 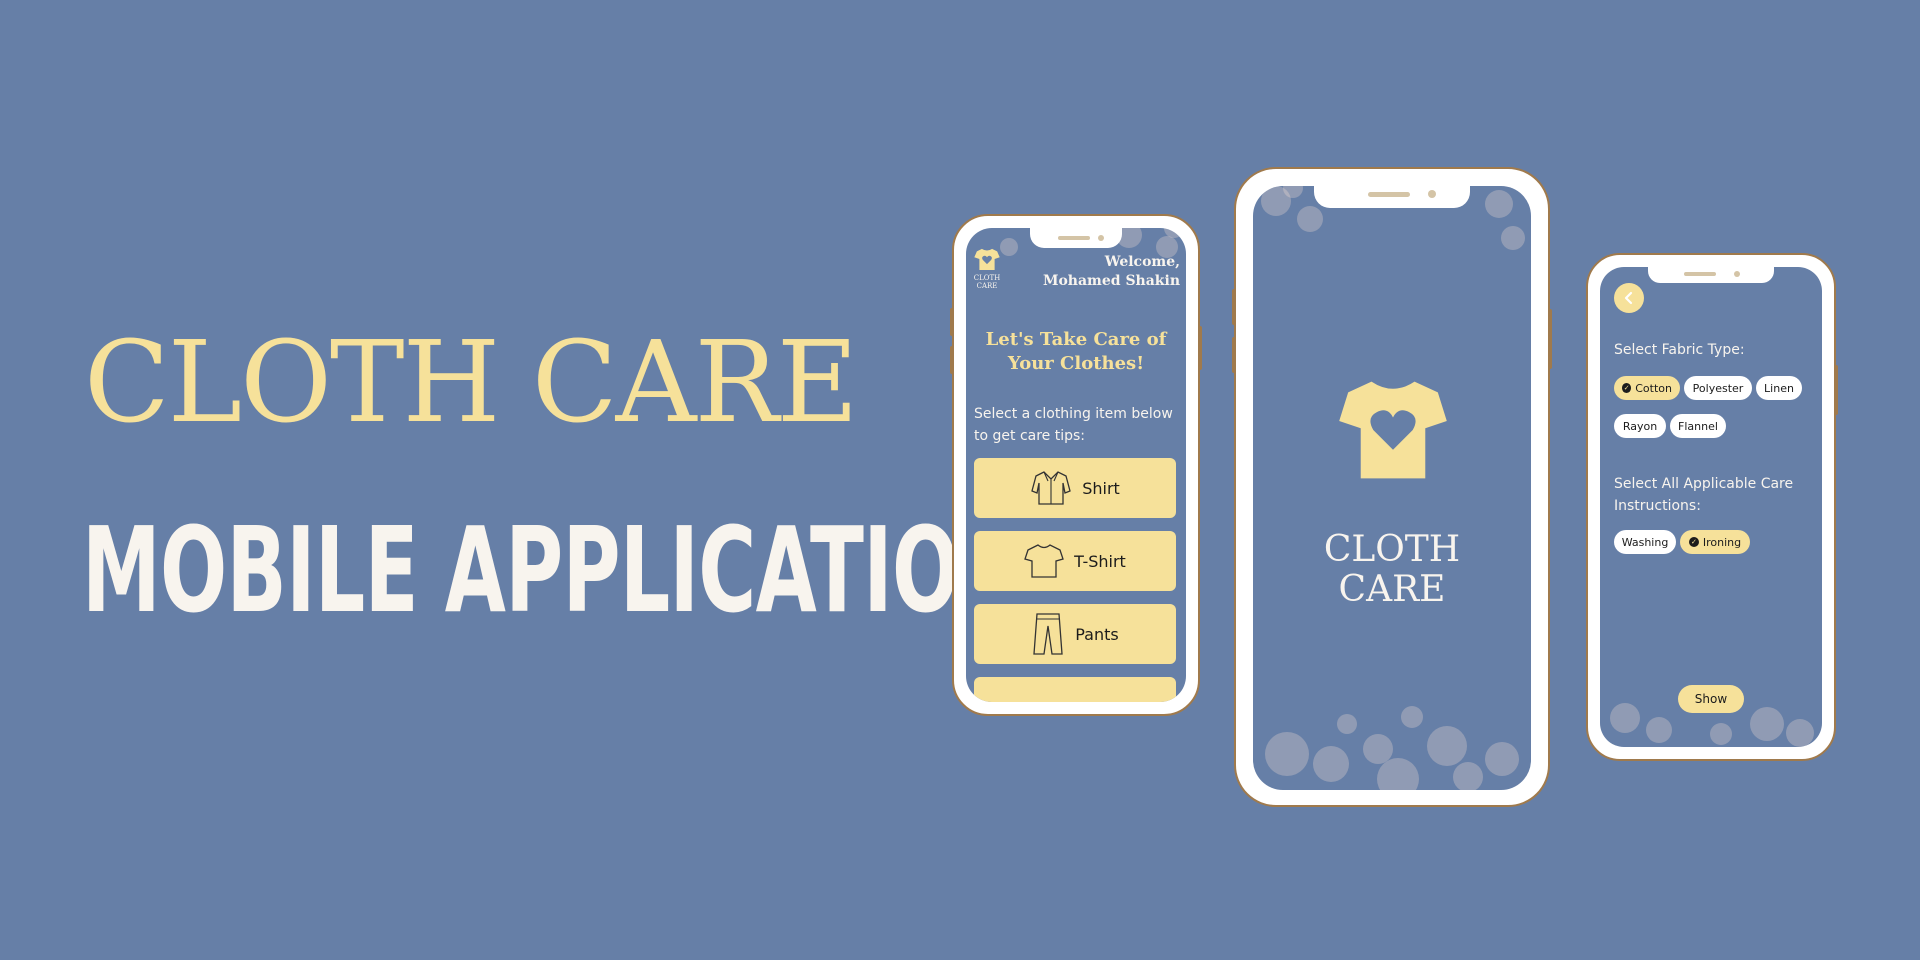 I want to click on phone-splash: CLOTH CARE, so click(x=1392, y=487).